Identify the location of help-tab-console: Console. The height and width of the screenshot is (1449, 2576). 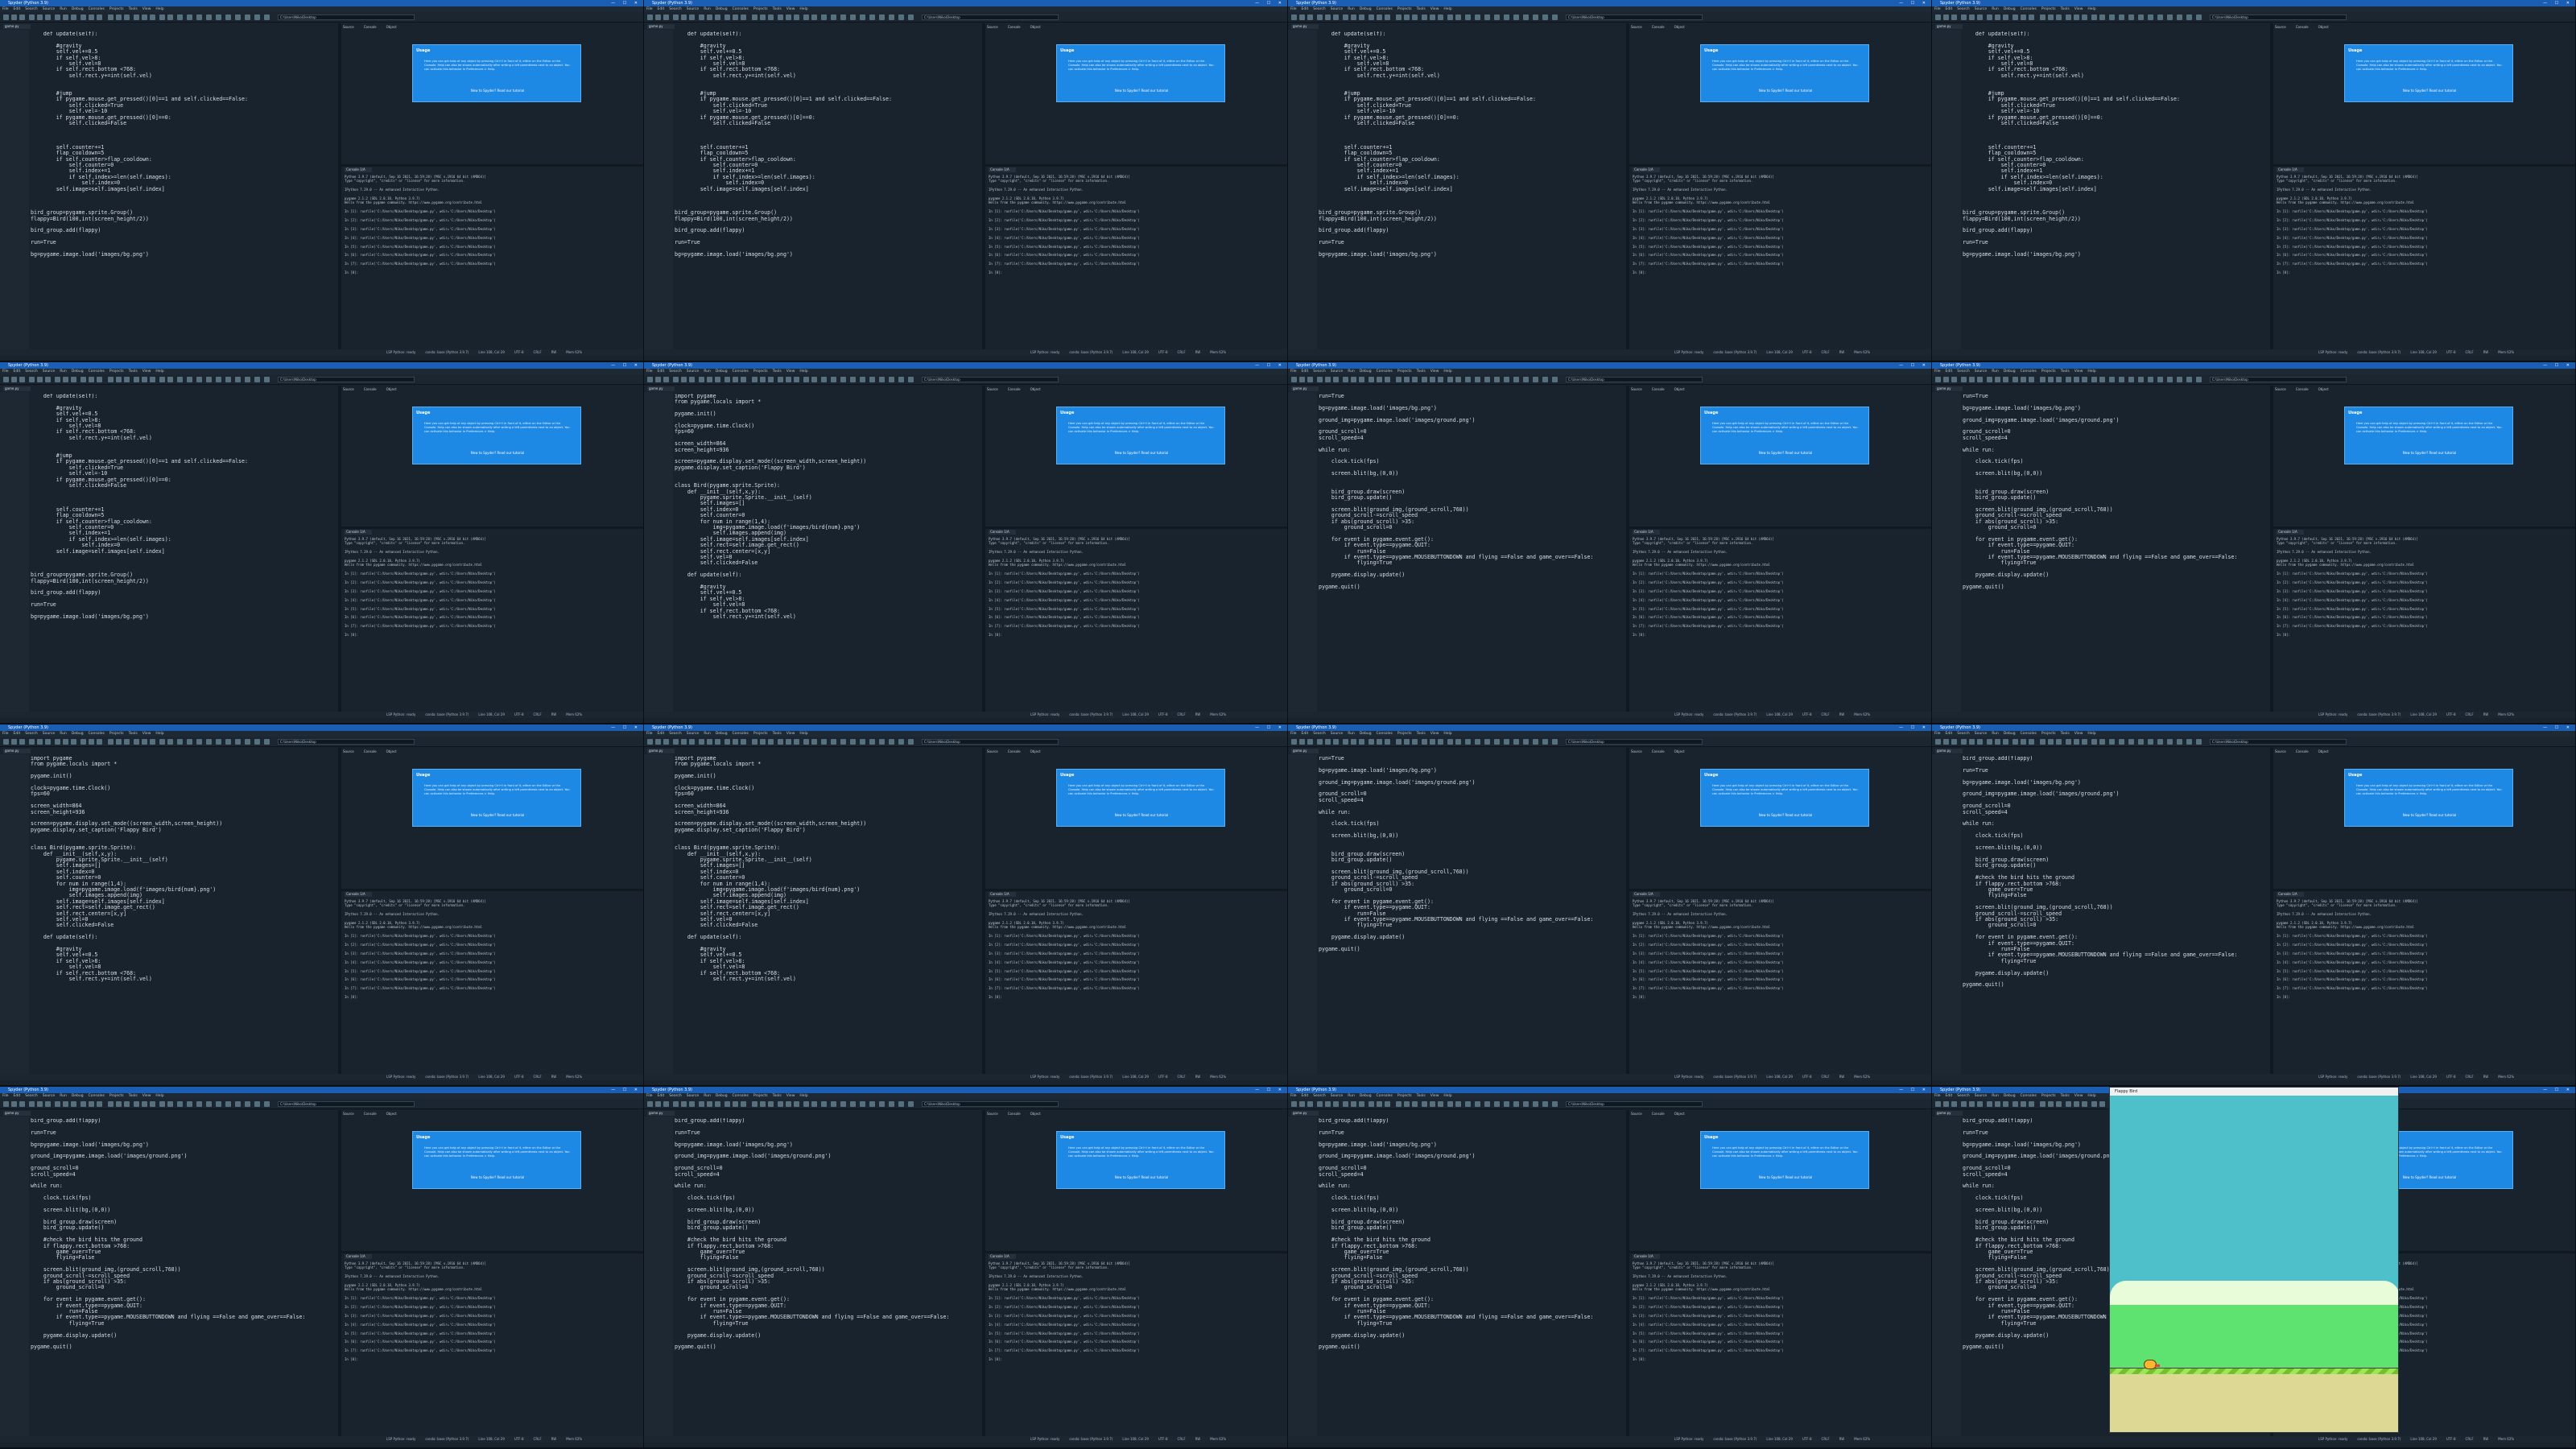
(1014, 389).